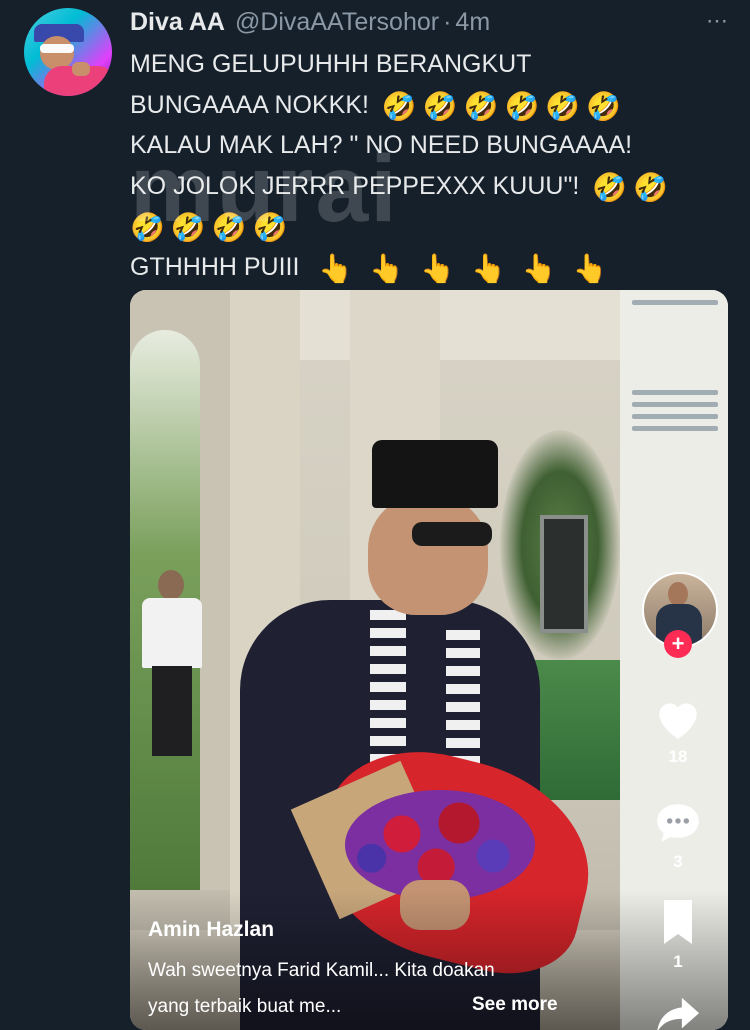 The image size is (750, 1030). What do you see at coordinates (211, 930) in the screenshot?
I see `video-creator-name: Amin Hazlan` at bounding box center [211, 930].